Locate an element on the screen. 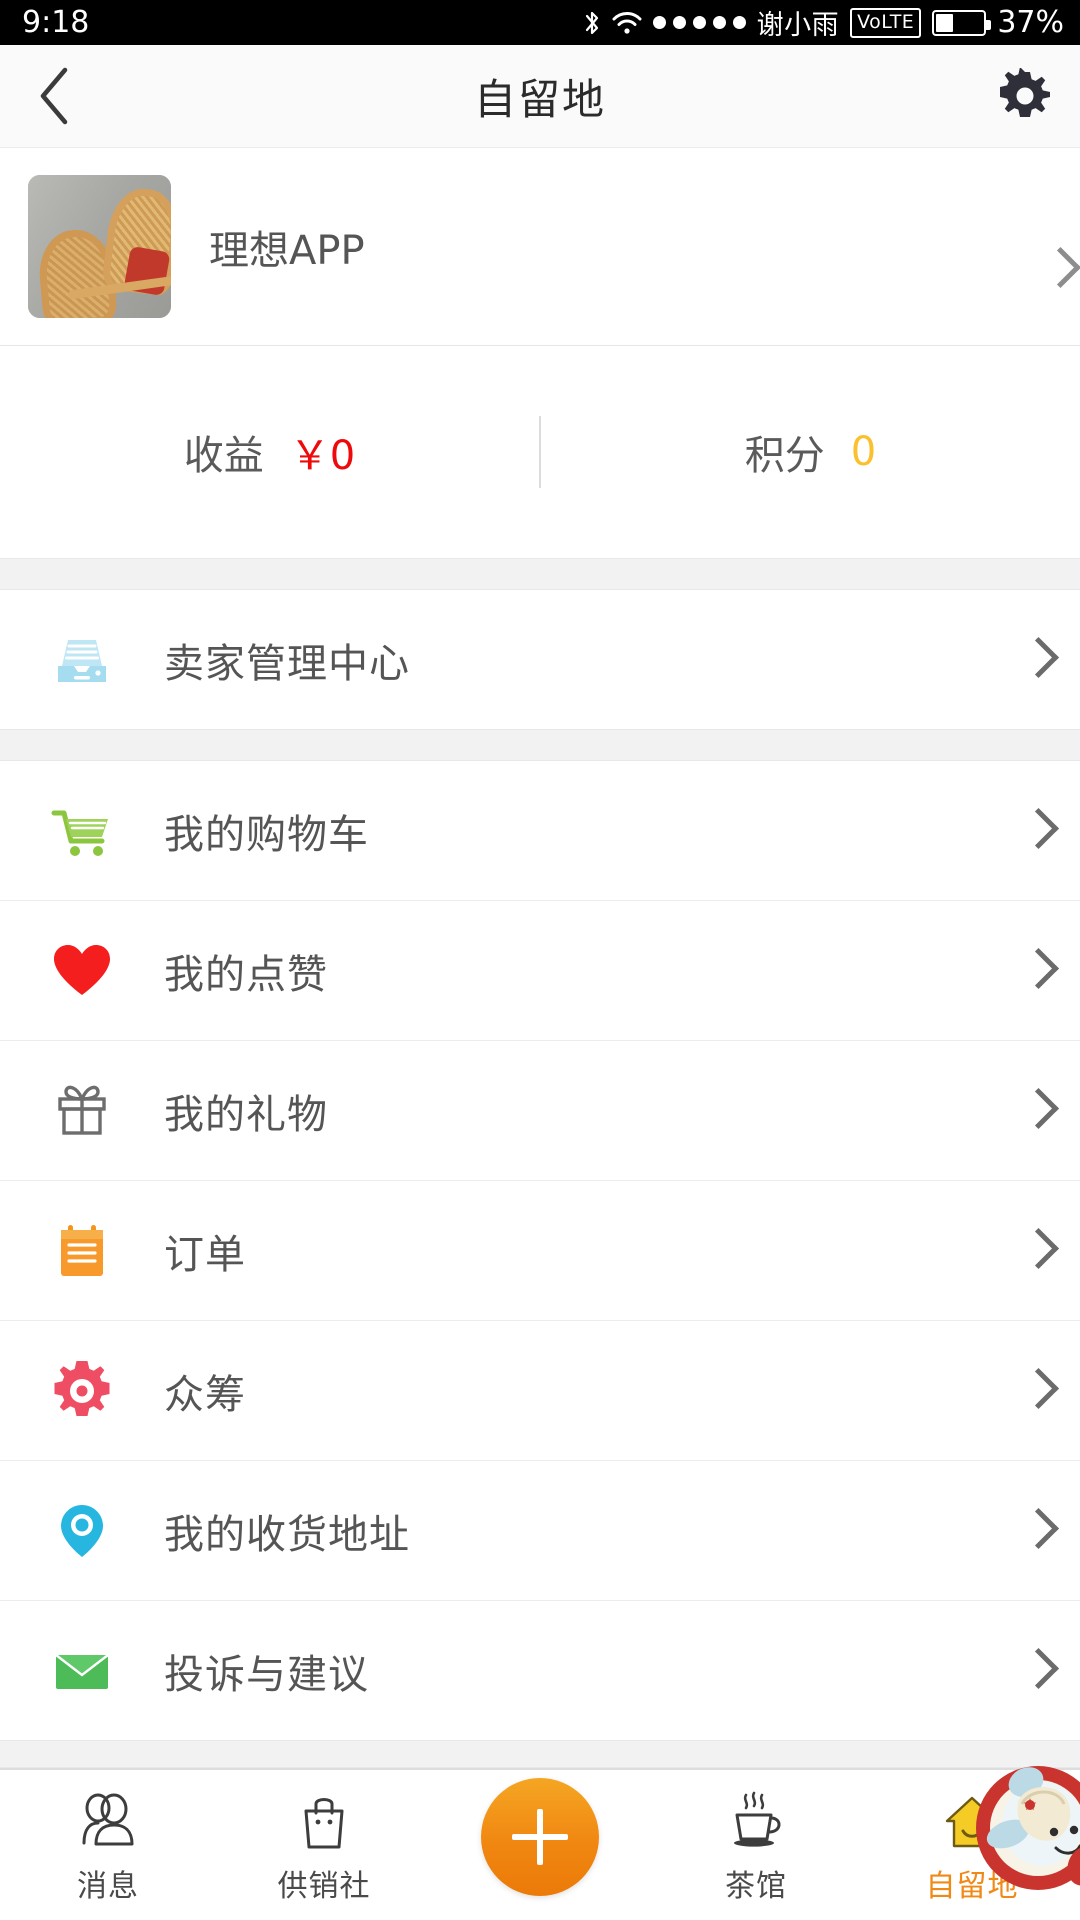 This screenshot has width=1080, height=1920. stat-earnings: 收益 ￥0 is located at coordinates (269, 452).